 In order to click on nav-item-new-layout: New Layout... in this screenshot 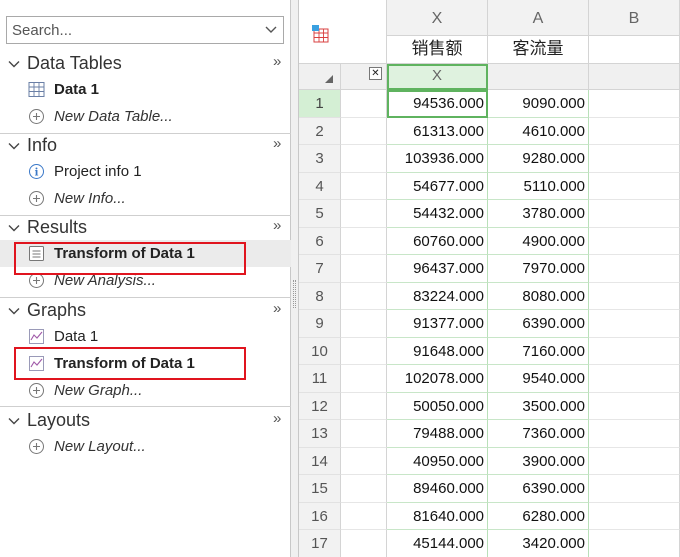, I will do `click(145, 446)`.